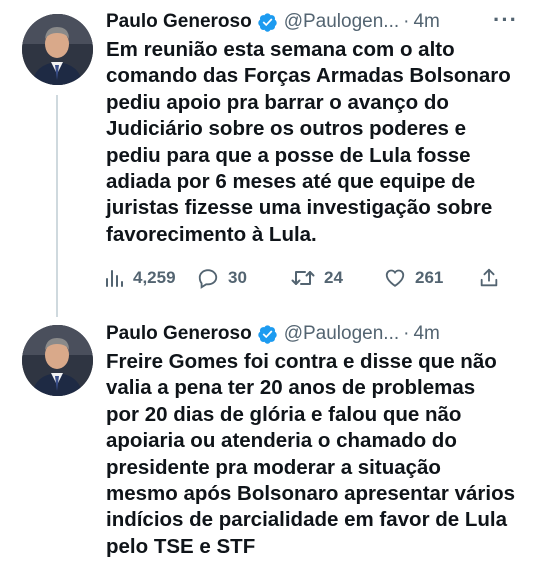 This screenshot has height=573, width=535. I want to click on text-line: adiada por 6 meses até que equipe de, so click(291, 182).